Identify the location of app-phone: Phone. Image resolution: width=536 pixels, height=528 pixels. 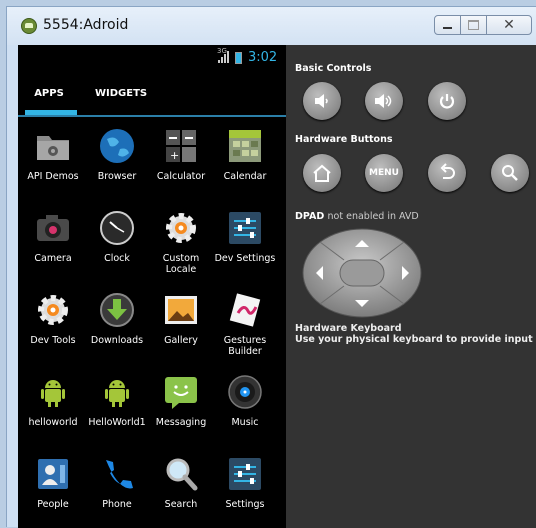
(117, 487).